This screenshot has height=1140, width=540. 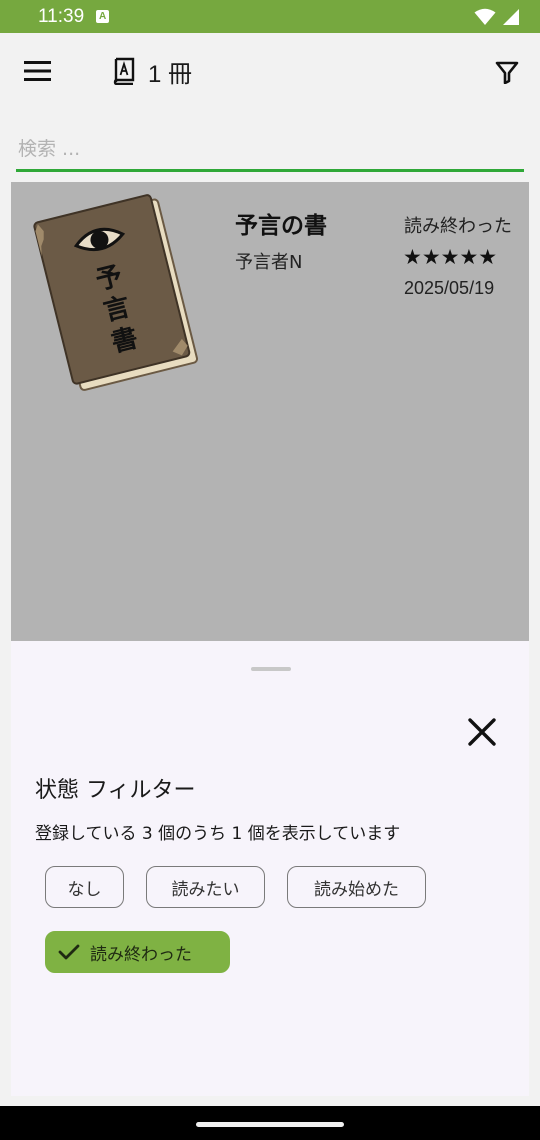 I want to click on book-status: 読み終わった, so click(x=458, y=226).